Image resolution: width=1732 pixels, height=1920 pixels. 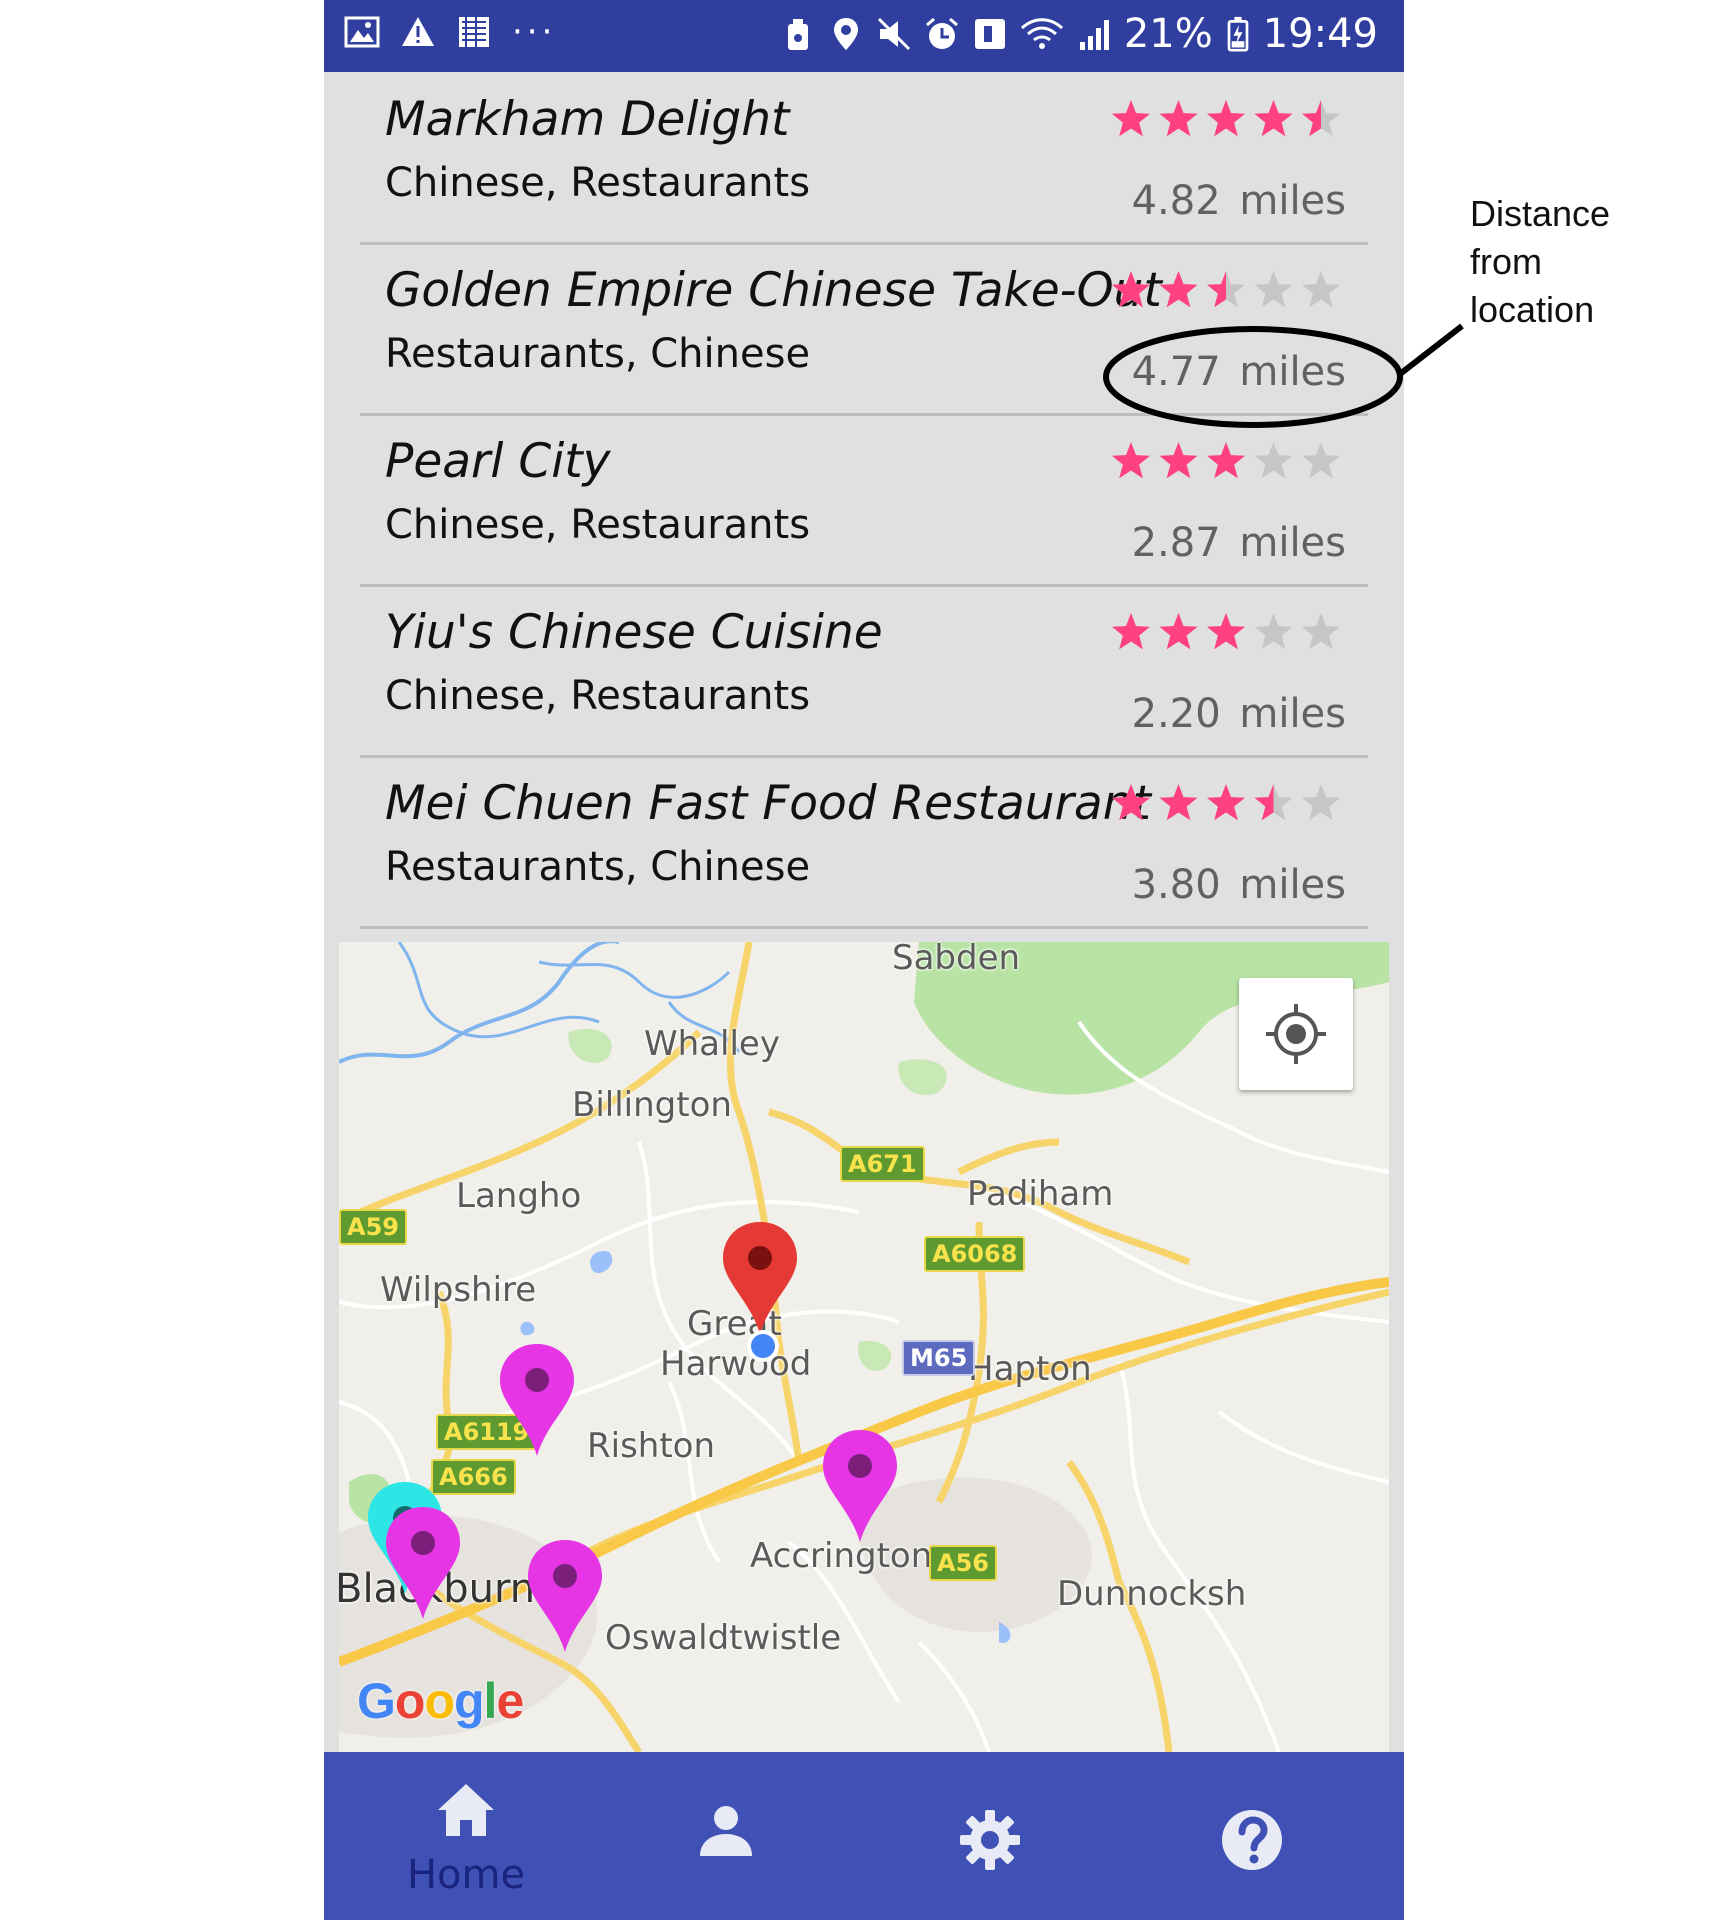 I want to click on status-time: 19:49, so click(x=1320, y=34).